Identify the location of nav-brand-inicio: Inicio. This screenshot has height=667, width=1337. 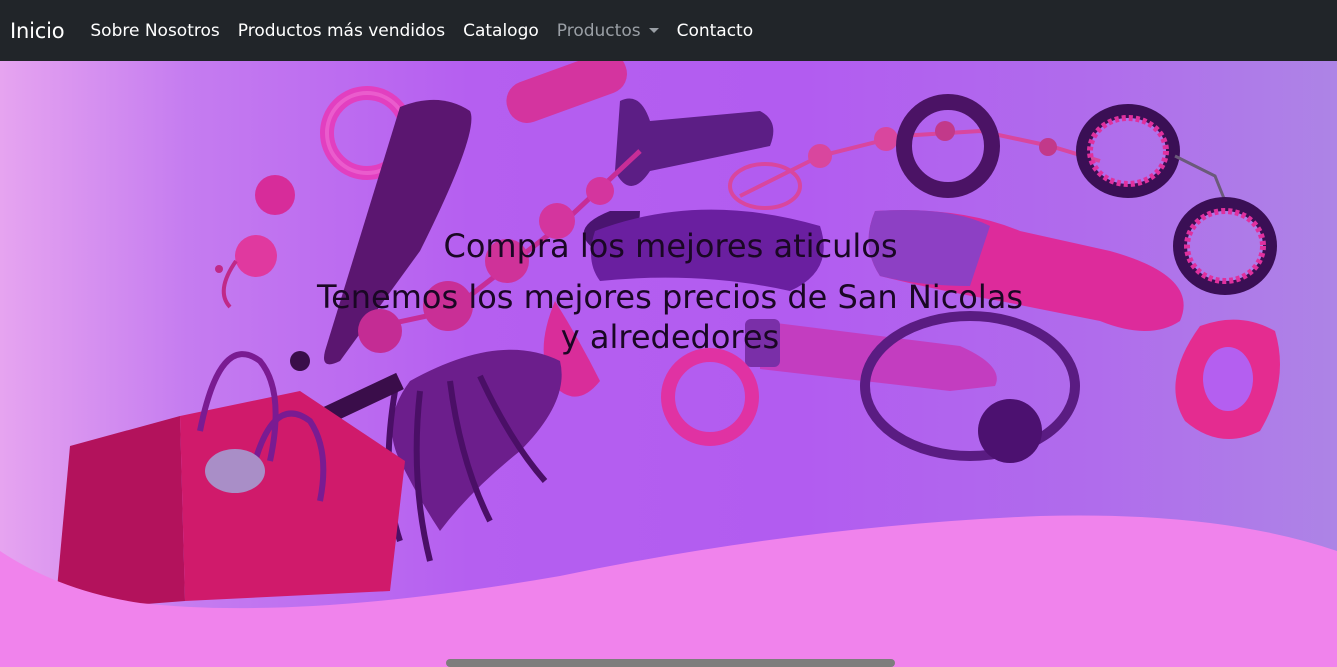
(37, 31).